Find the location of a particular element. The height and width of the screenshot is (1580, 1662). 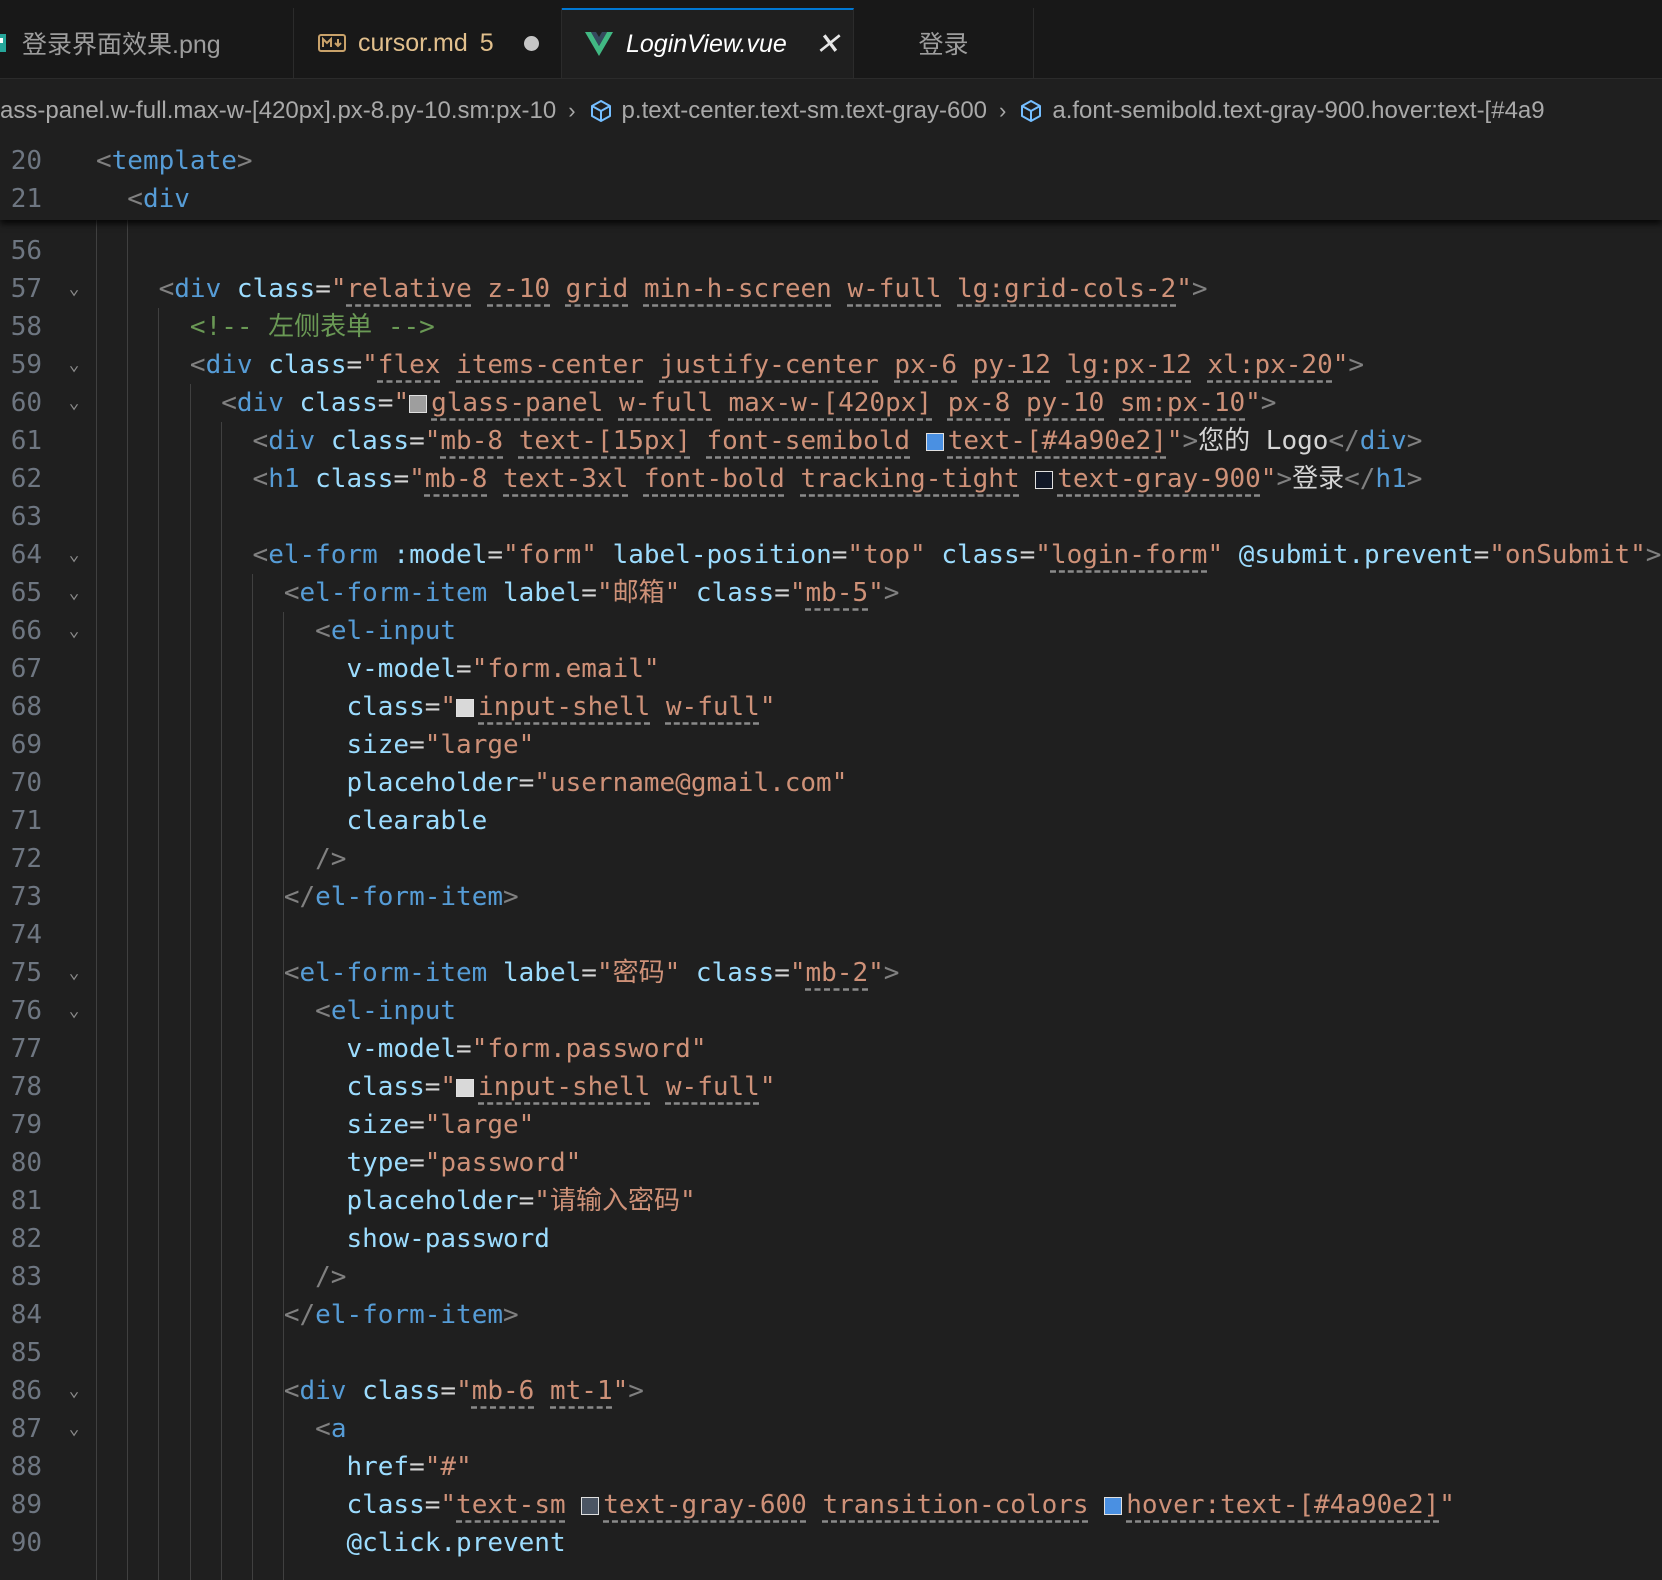

close-icon: ✕ is located at coordinates (827, 44).